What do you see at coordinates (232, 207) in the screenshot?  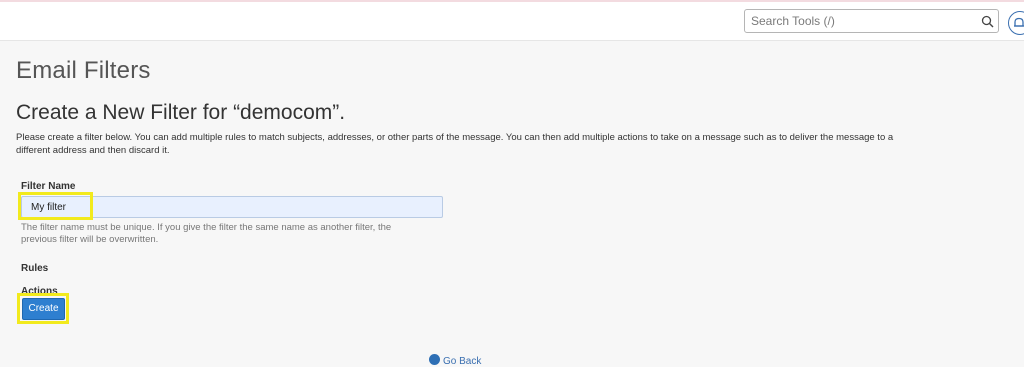 I see `filter-name-input` at bounding box center [232, 207].